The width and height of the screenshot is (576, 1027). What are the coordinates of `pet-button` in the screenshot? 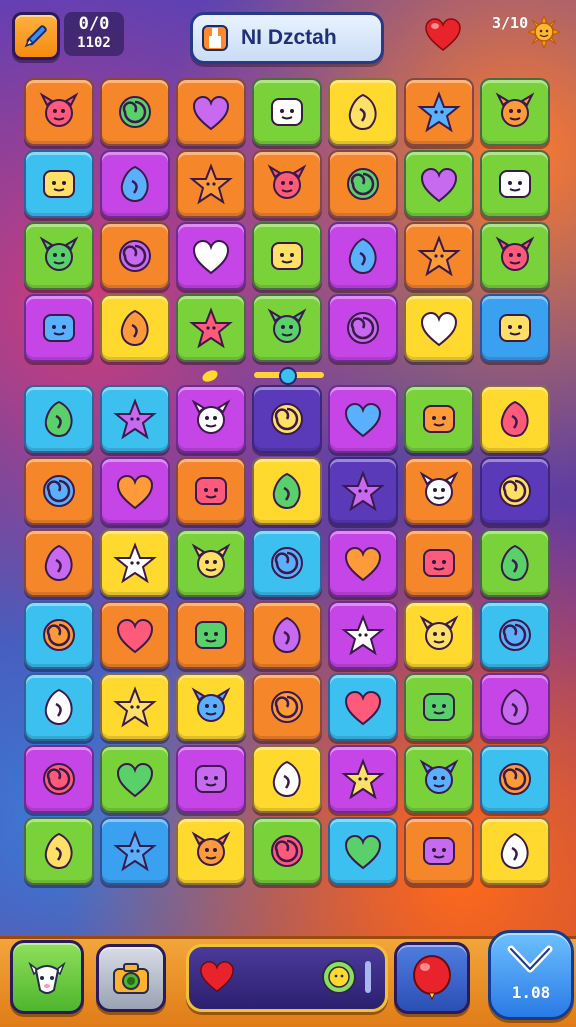 It's located at (47, 977).